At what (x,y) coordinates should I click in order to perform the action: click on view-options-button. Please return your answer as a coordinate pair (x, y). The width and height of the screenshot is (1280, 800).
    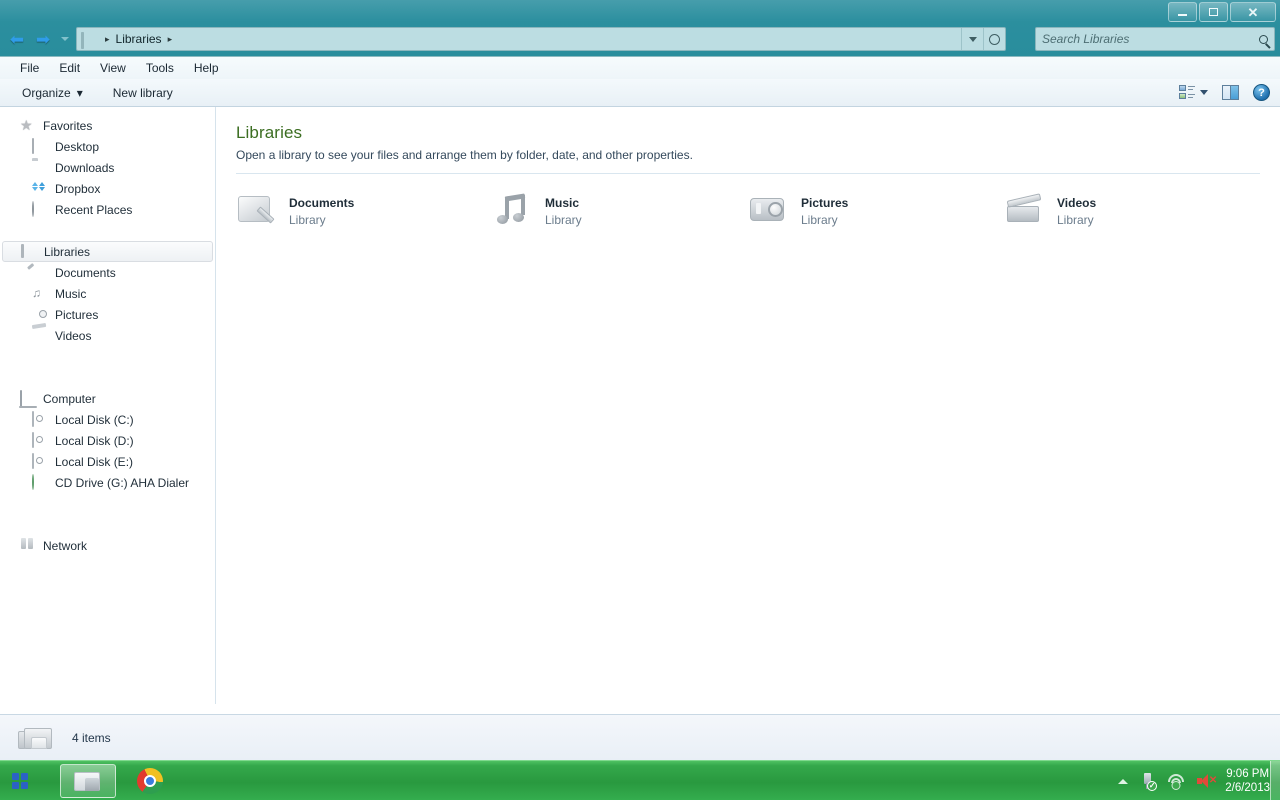
    Looking at the image, I should click on (1193, 92).